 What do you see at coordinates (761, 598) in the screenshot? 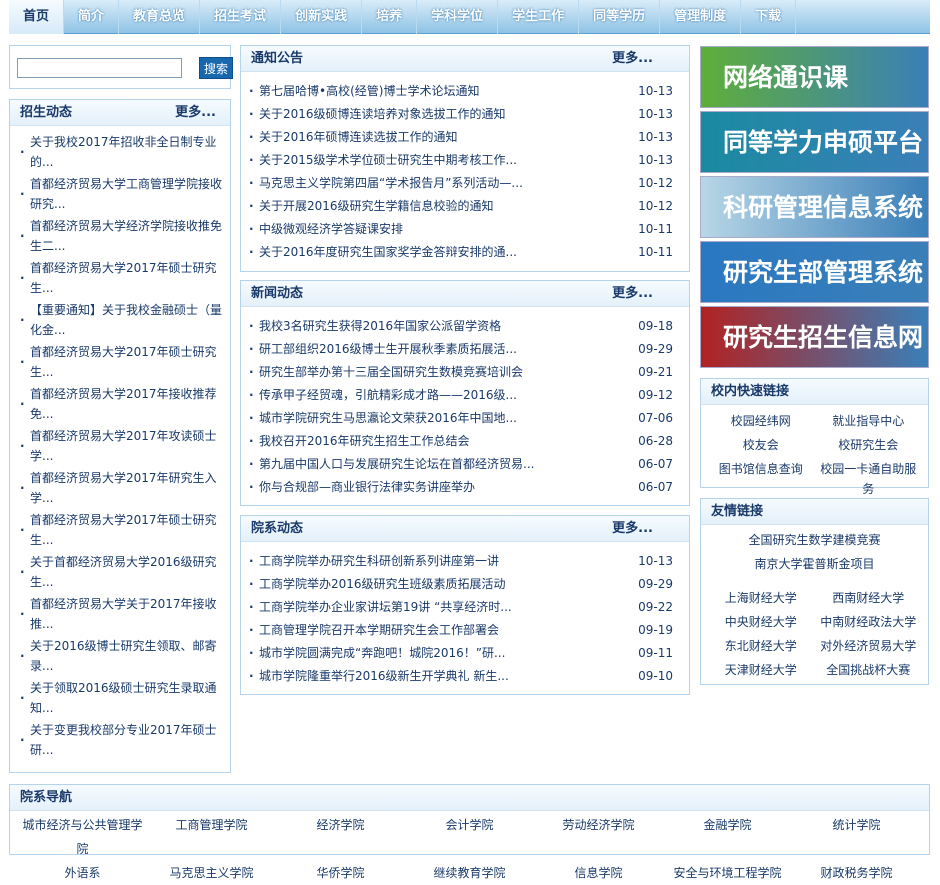
I see `friend-link: 上海财经大学` at bounding box center [761, 598].